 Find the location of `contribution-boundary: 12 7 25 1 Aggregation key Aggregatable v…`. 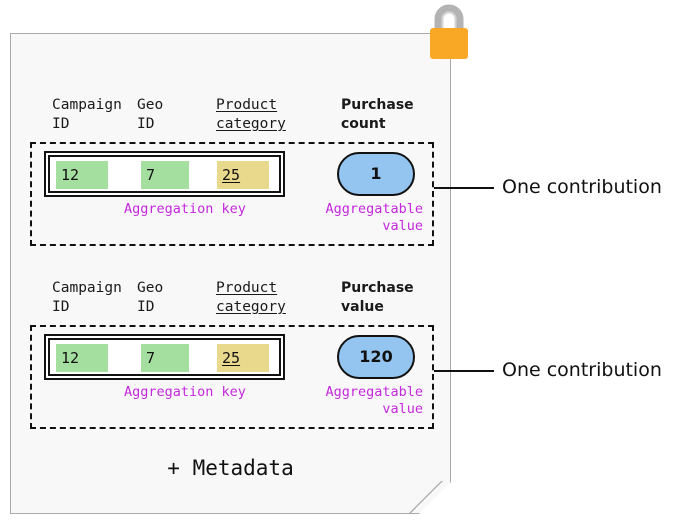

contribution-boundary: 12 7 25 1 Aggregation key Aggregatable v… is located at coordinates (232, 194).